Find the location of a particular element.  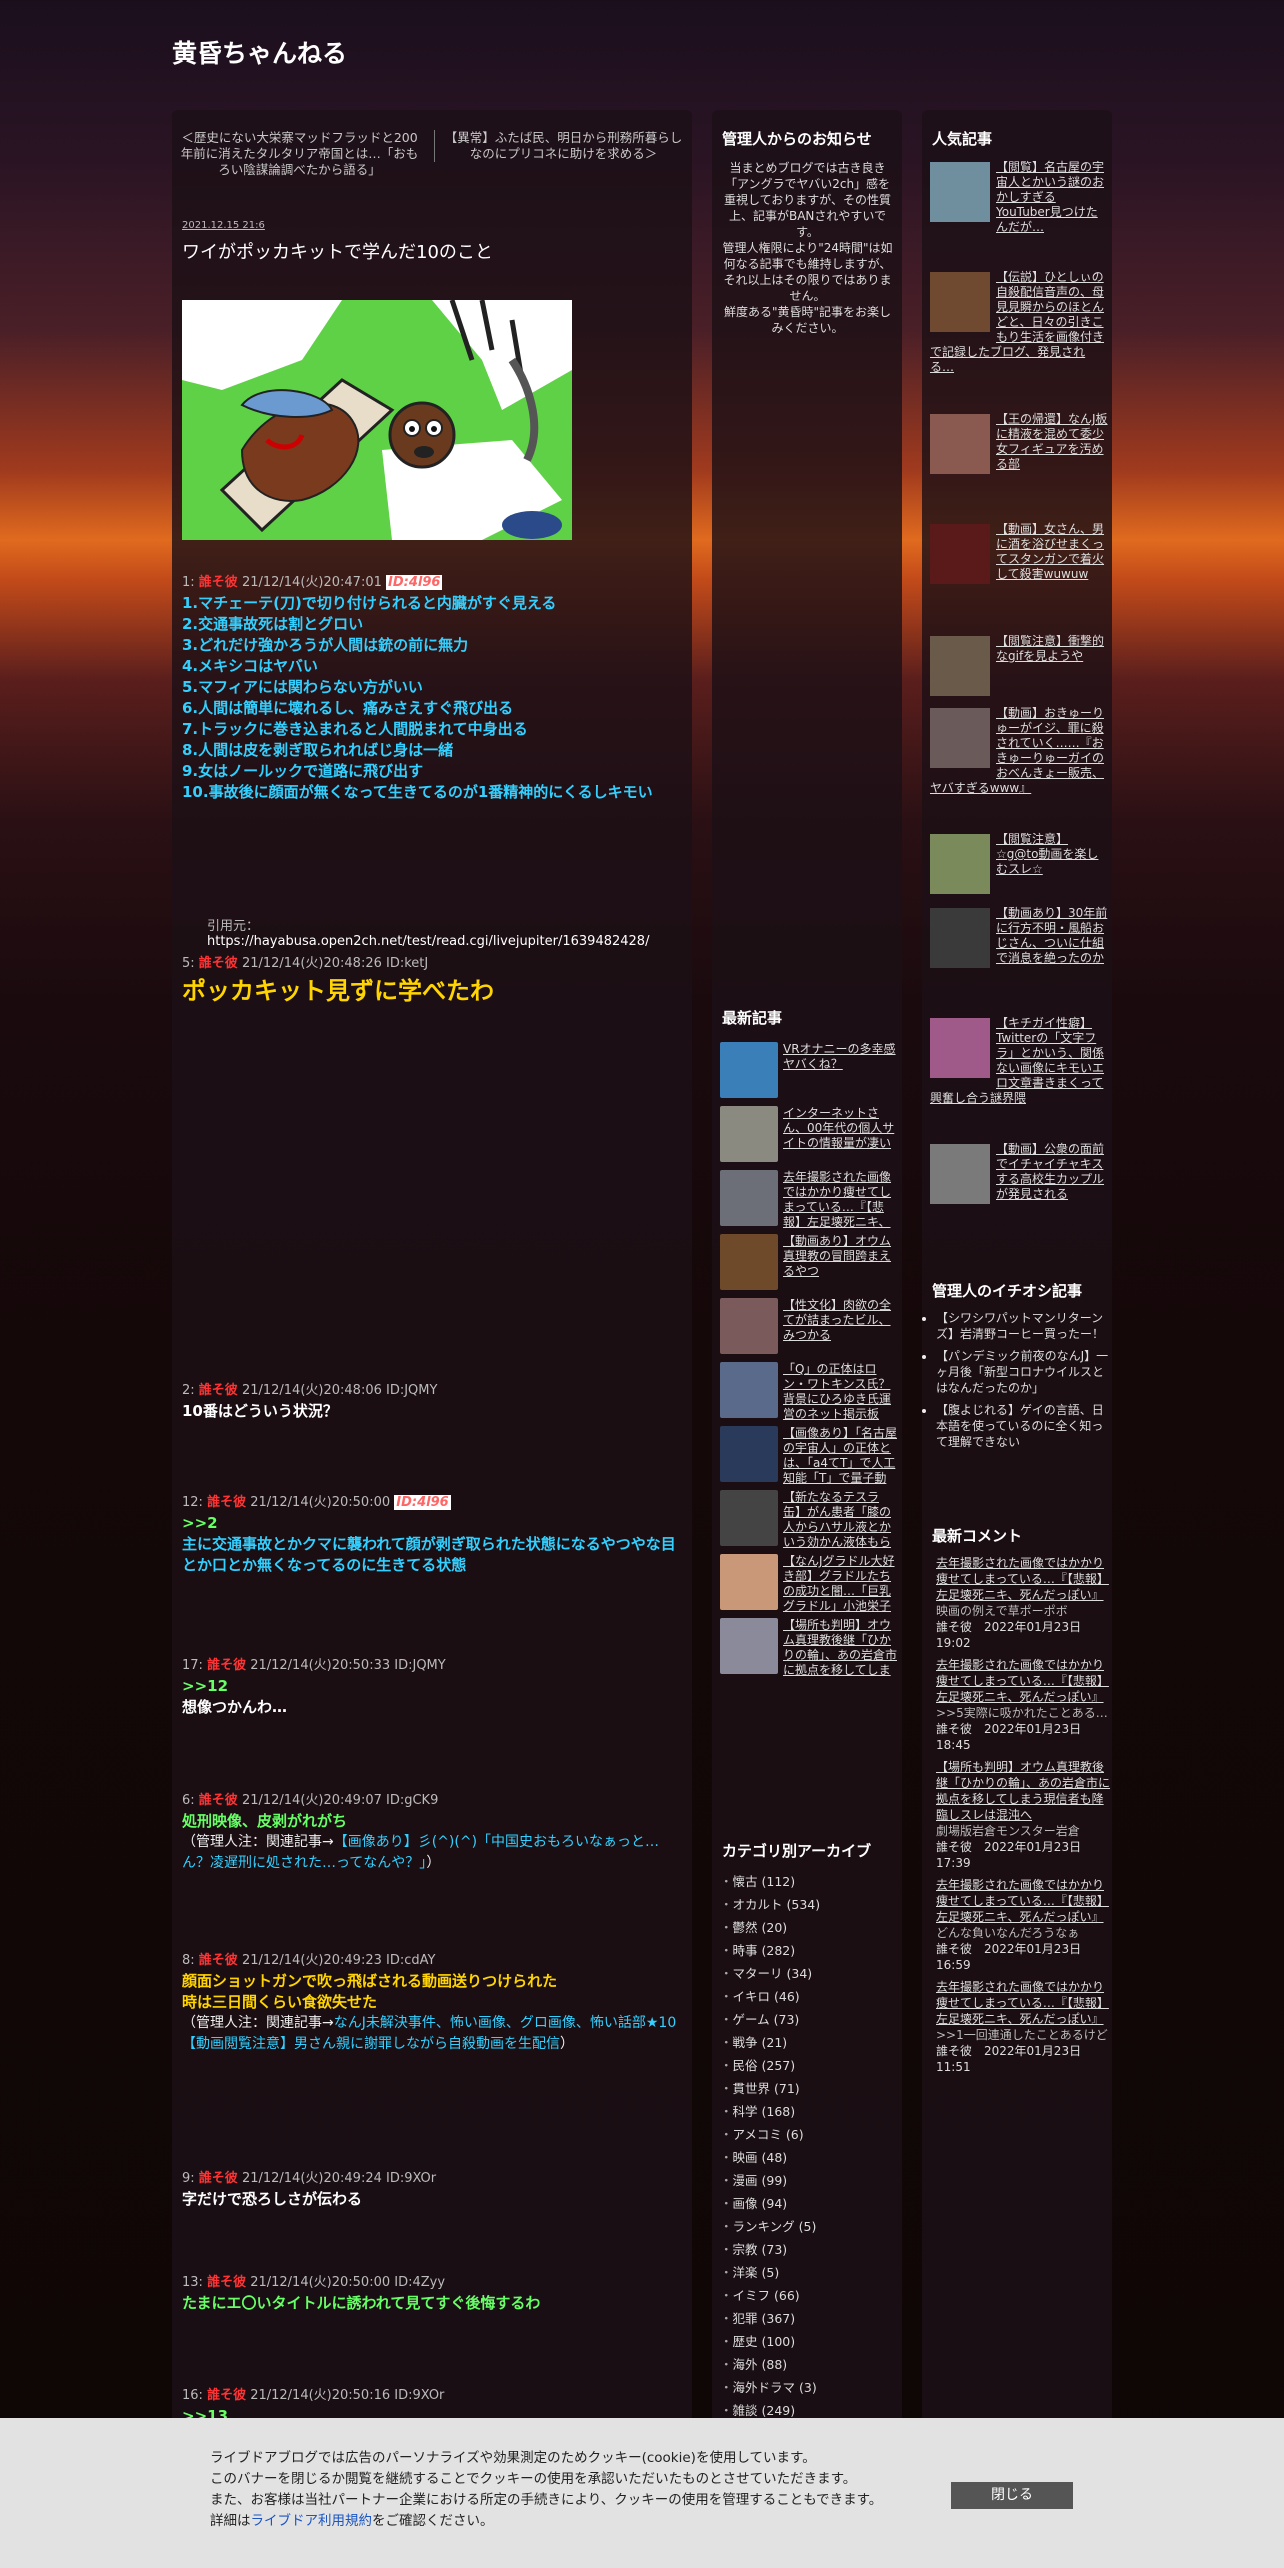

anchor-link: >>2 is located at coordinates (434, 1523).